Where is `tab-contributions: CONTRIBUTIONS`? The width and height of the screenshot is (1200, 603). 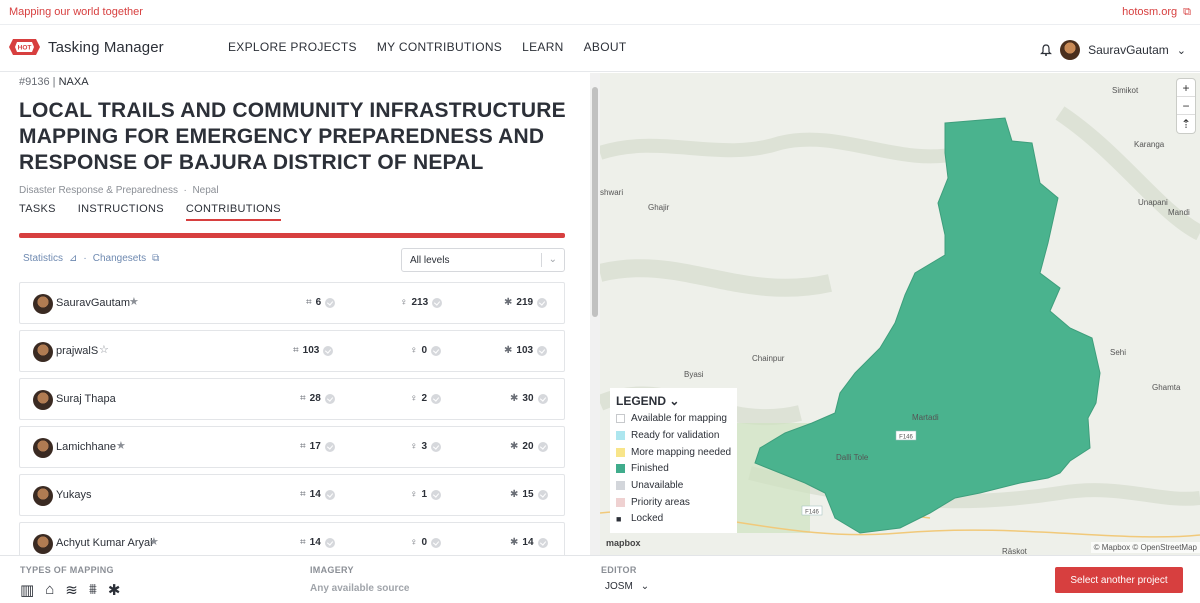
tab-contributions: CONTRIBUTIONS is located at coordinates (233, 212).